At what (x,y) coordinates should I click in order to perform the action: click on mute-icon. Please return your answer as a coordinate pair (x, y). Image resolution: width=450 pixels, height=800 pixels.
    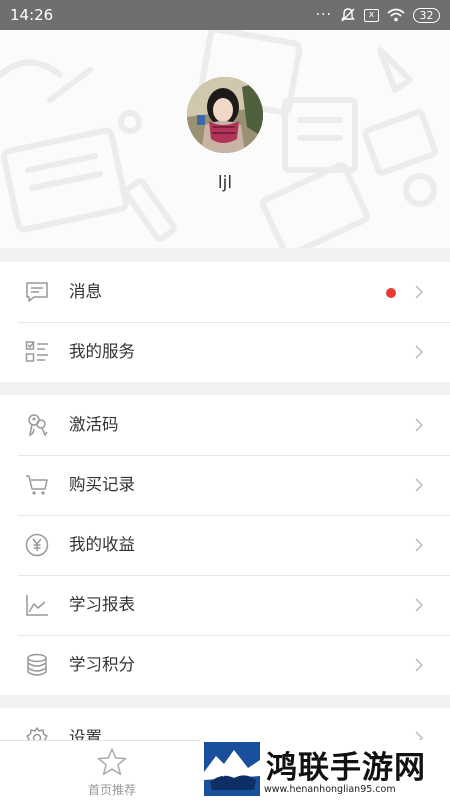
    Looking at the image, I should click on (348, 15).